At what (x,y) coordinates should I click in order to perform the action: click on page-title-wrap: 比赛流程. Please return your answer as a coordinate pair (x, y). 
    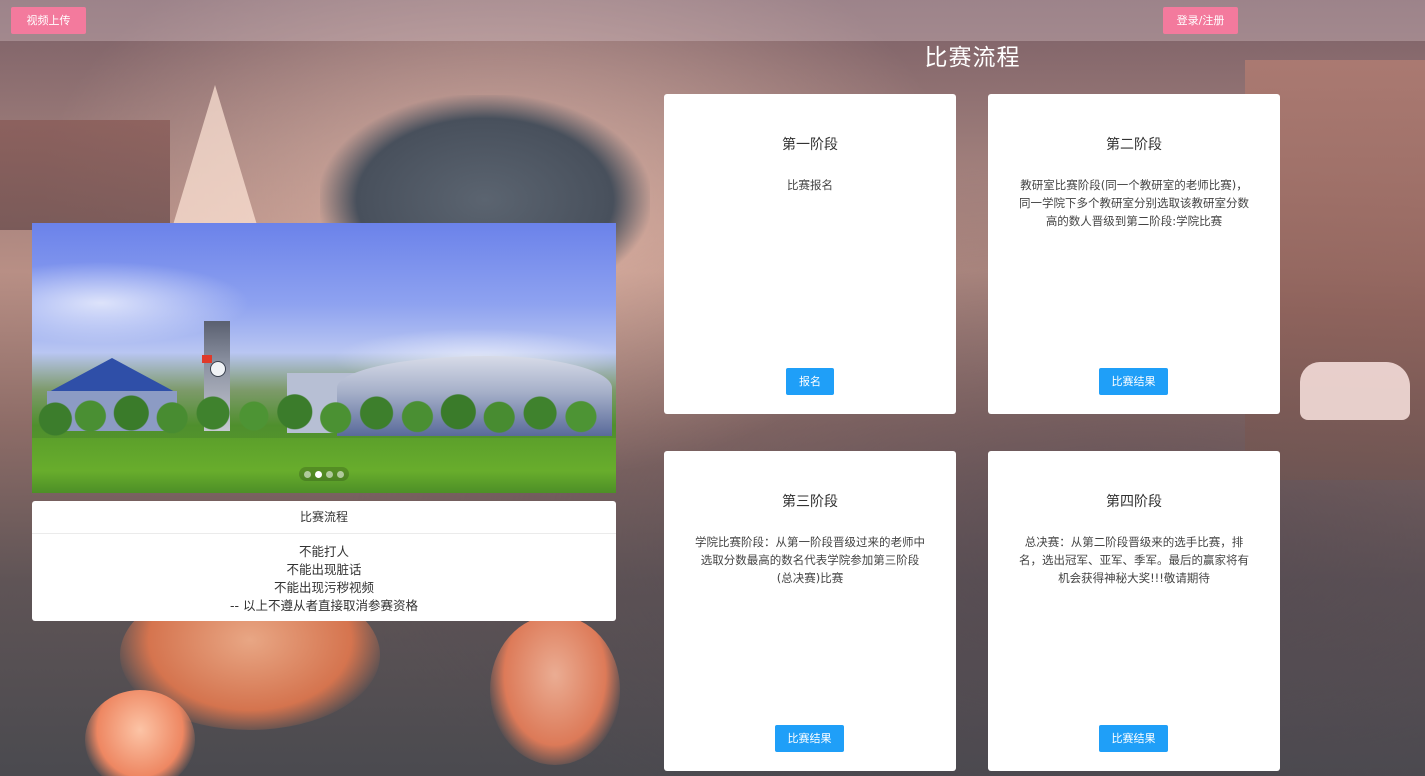
    Looking at the image, I should click on (712, 55).